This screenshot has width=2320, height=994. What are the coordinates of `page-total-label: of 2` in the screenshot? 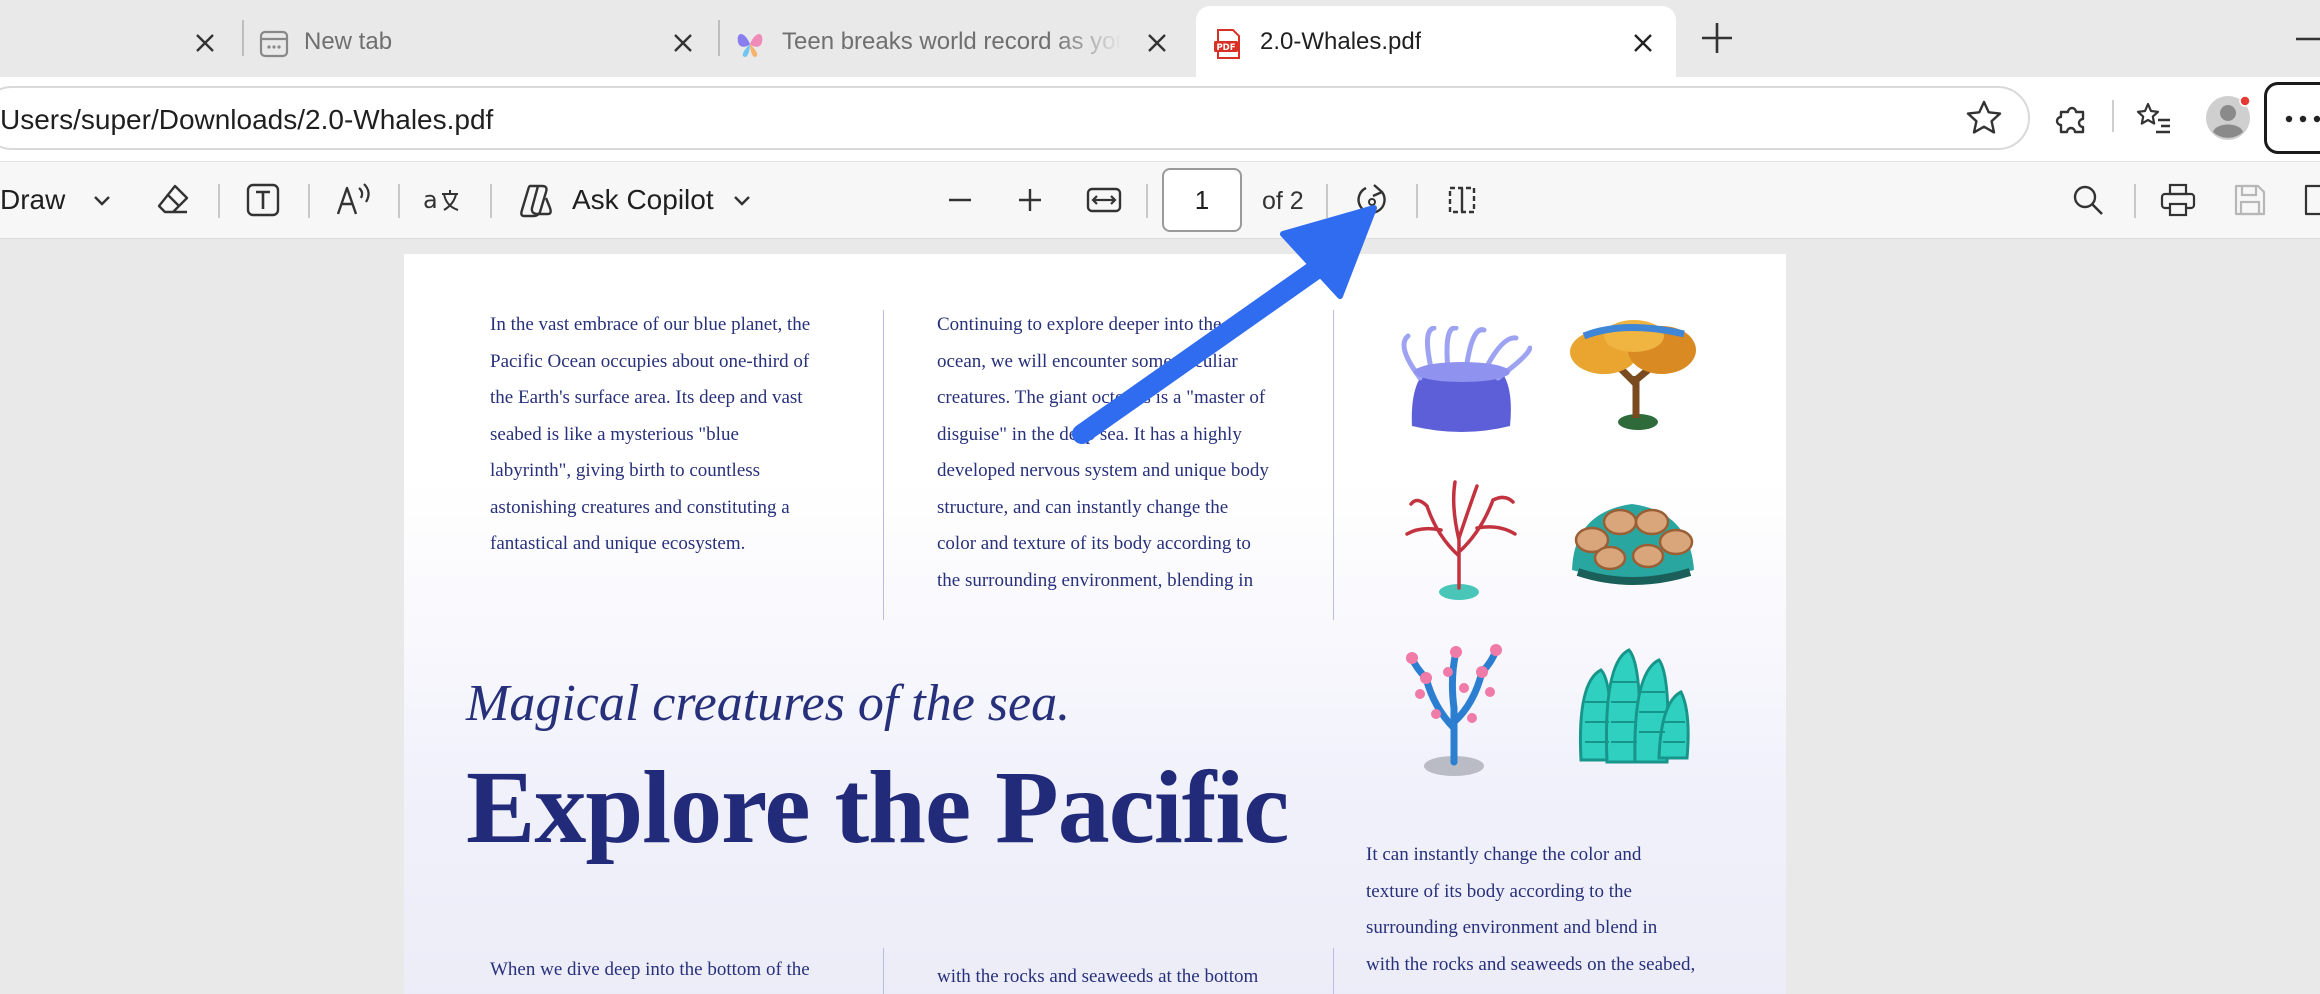 It's located at (1283, 201).